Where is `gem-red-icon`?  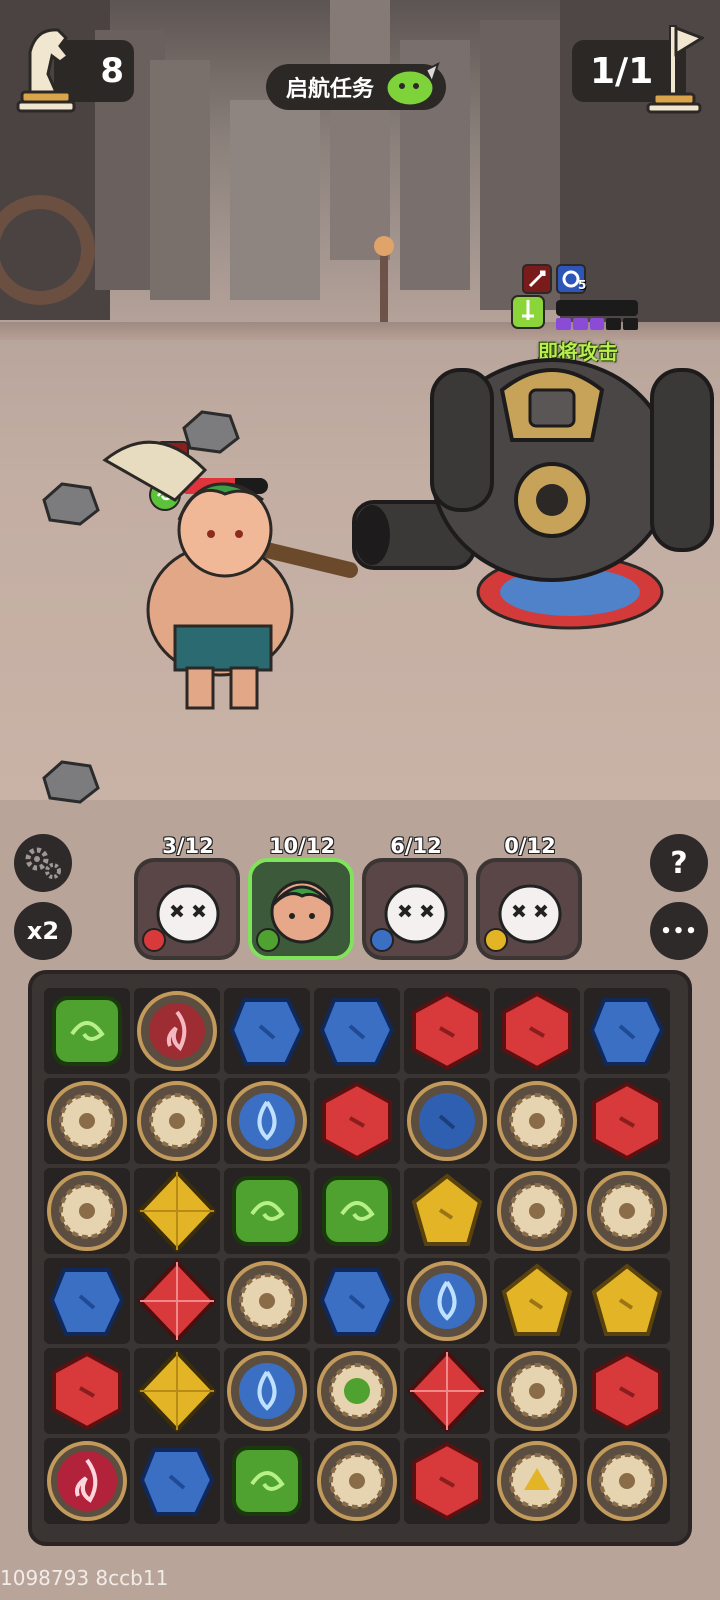 gem-red-icon is located at coordinates (627, 1391).